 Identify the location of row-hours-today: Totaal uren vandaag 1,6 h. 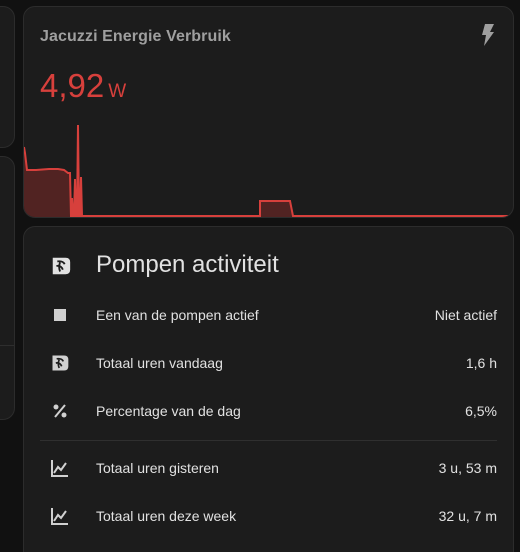
(268, 363).